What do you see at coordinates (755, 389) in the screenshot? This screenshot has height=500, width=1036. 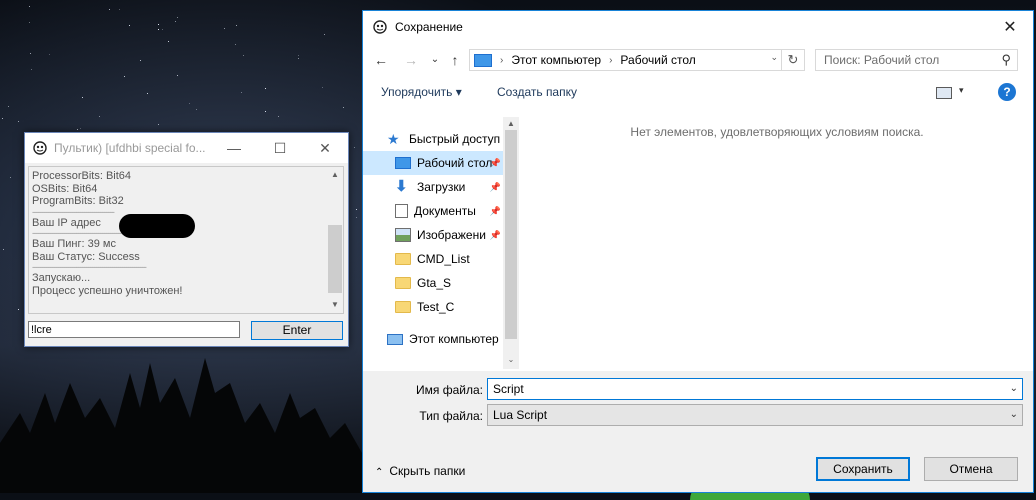 I see `file-name-input: Script ⌄` at bounding box center [755, 389].